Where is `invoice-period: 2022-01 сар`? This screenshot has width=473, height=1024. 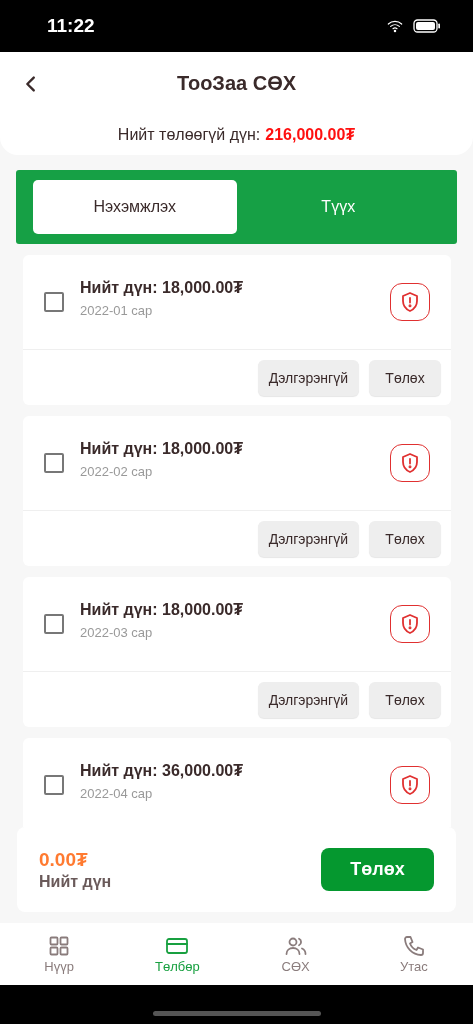 invoice-period: 2022-01 сар is located at coordinates (117, 310).